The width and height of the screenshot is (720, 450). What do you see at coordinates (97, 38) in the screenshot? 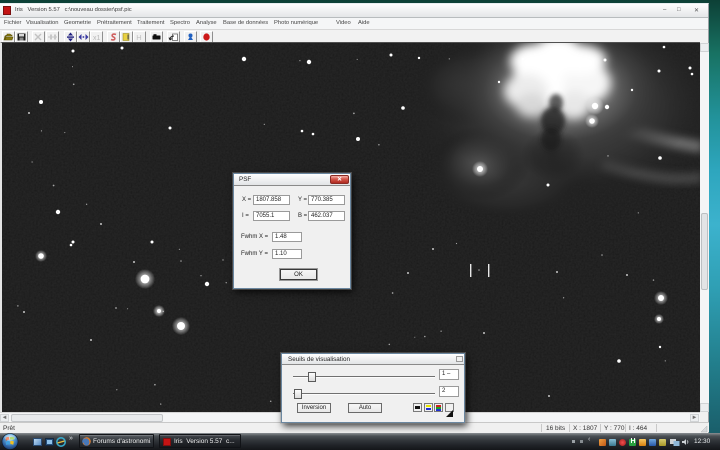
I see `svg-text: x1` at bounding box center [97, 38].